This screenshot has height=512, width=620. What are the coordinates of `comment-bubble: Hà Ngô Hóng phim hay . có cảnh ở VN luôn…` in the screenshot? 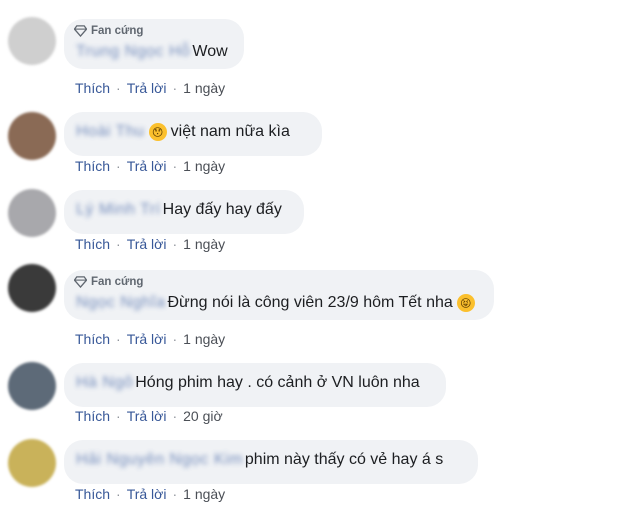 It's located at (255, 385).